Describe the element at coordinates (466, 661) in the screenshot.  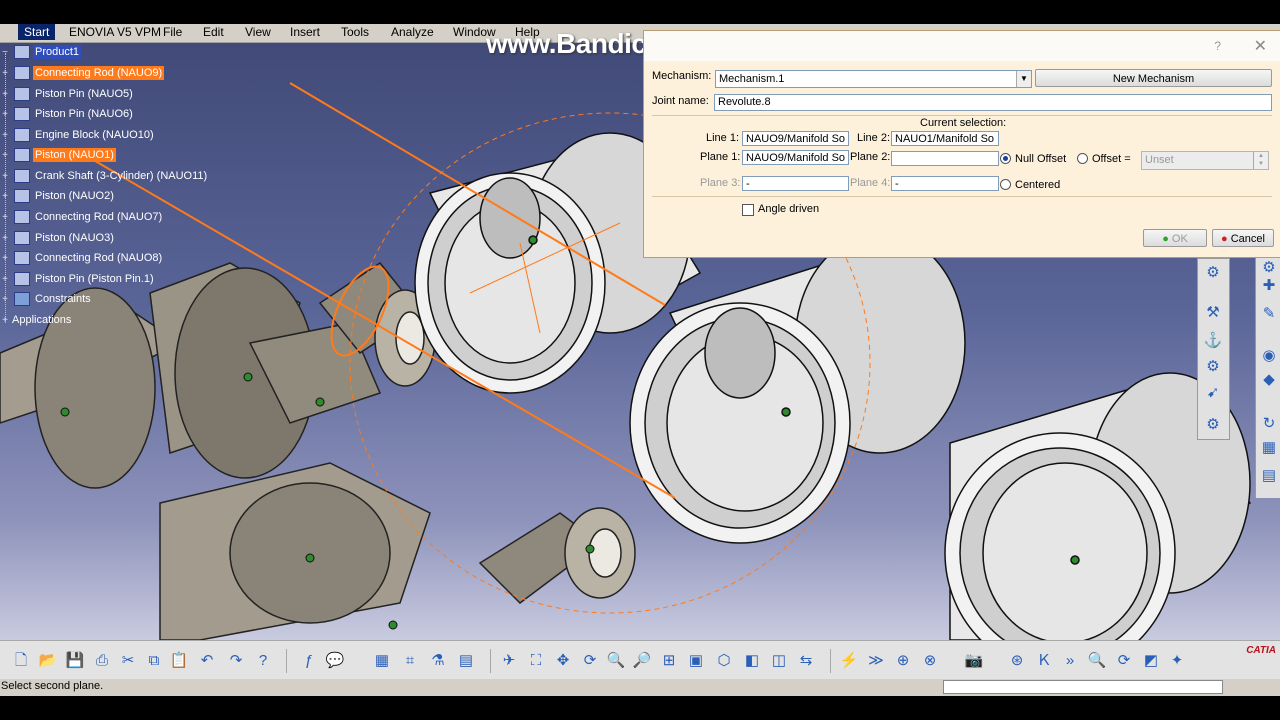
I see `design-table-icon: ▤` at that location.